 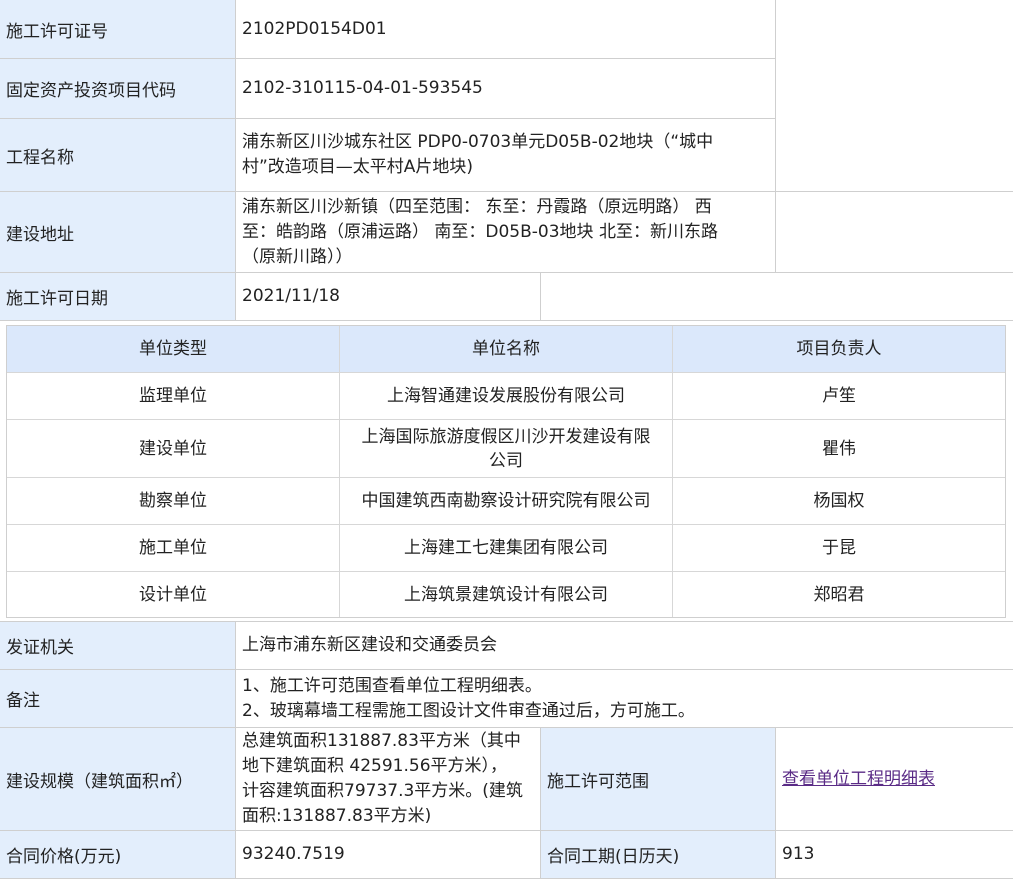 What do you see at coordinates (118, 297) in the screenshot?
I see `permit-date-label: 施工许可日期` at bounding box center [118, 297].